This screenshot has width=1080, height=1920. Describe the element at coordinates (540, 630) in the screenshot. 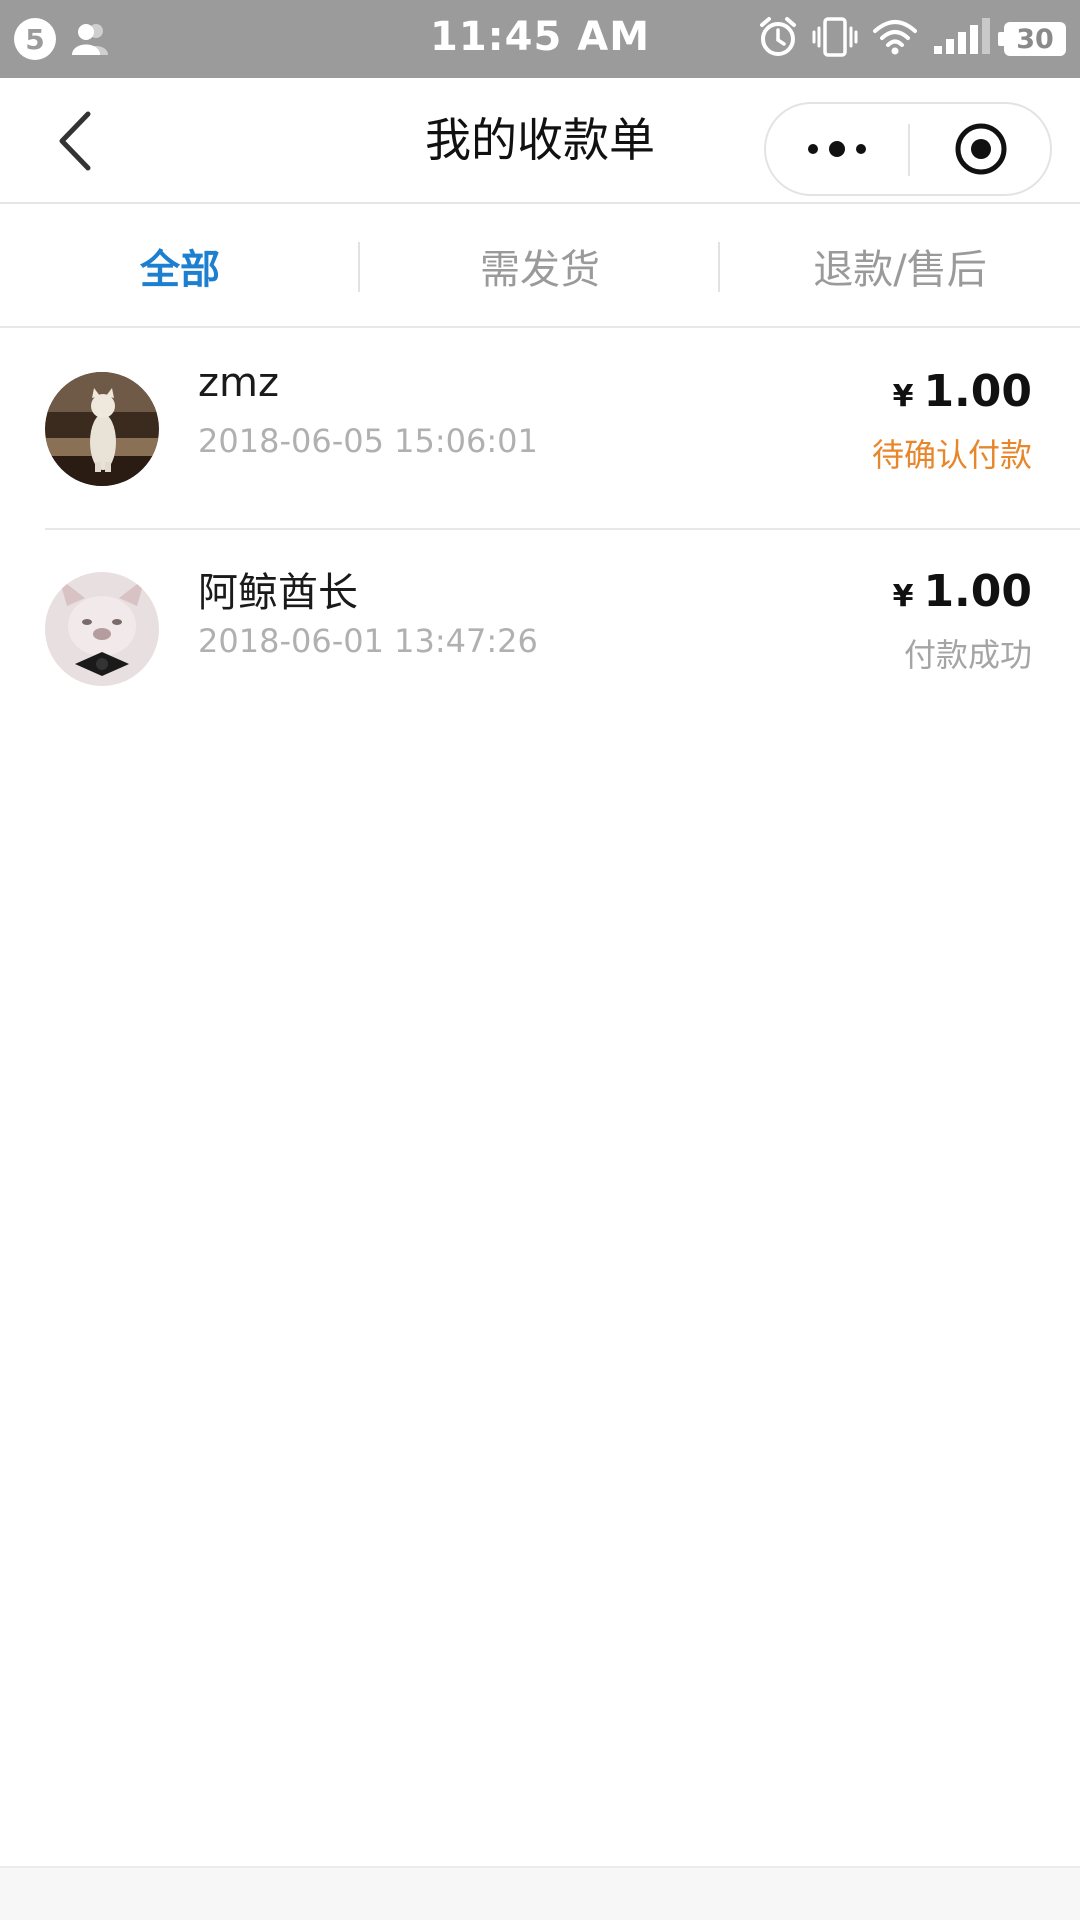

I see `order-item: 阿鲸酋长 2018-06-01 13:47:26 ¥1.00 付款成功` at that location.